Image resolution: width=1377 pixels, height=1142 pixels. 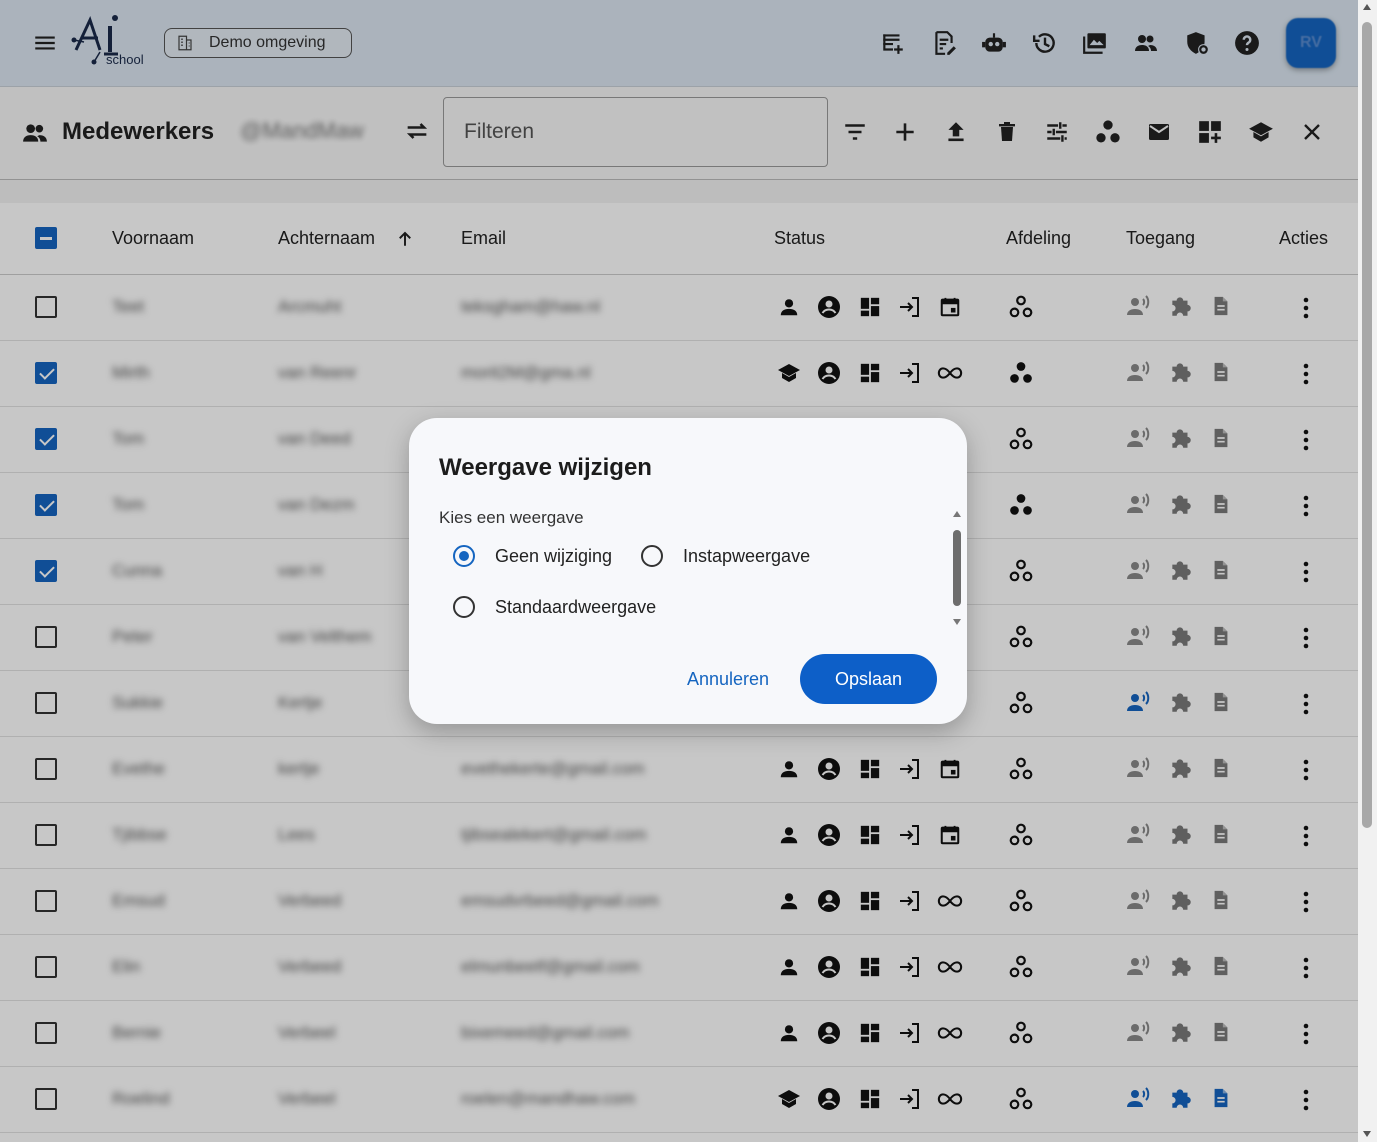 I want to click on dialog-scrollbar-thumb, so click(x=957, y=568).